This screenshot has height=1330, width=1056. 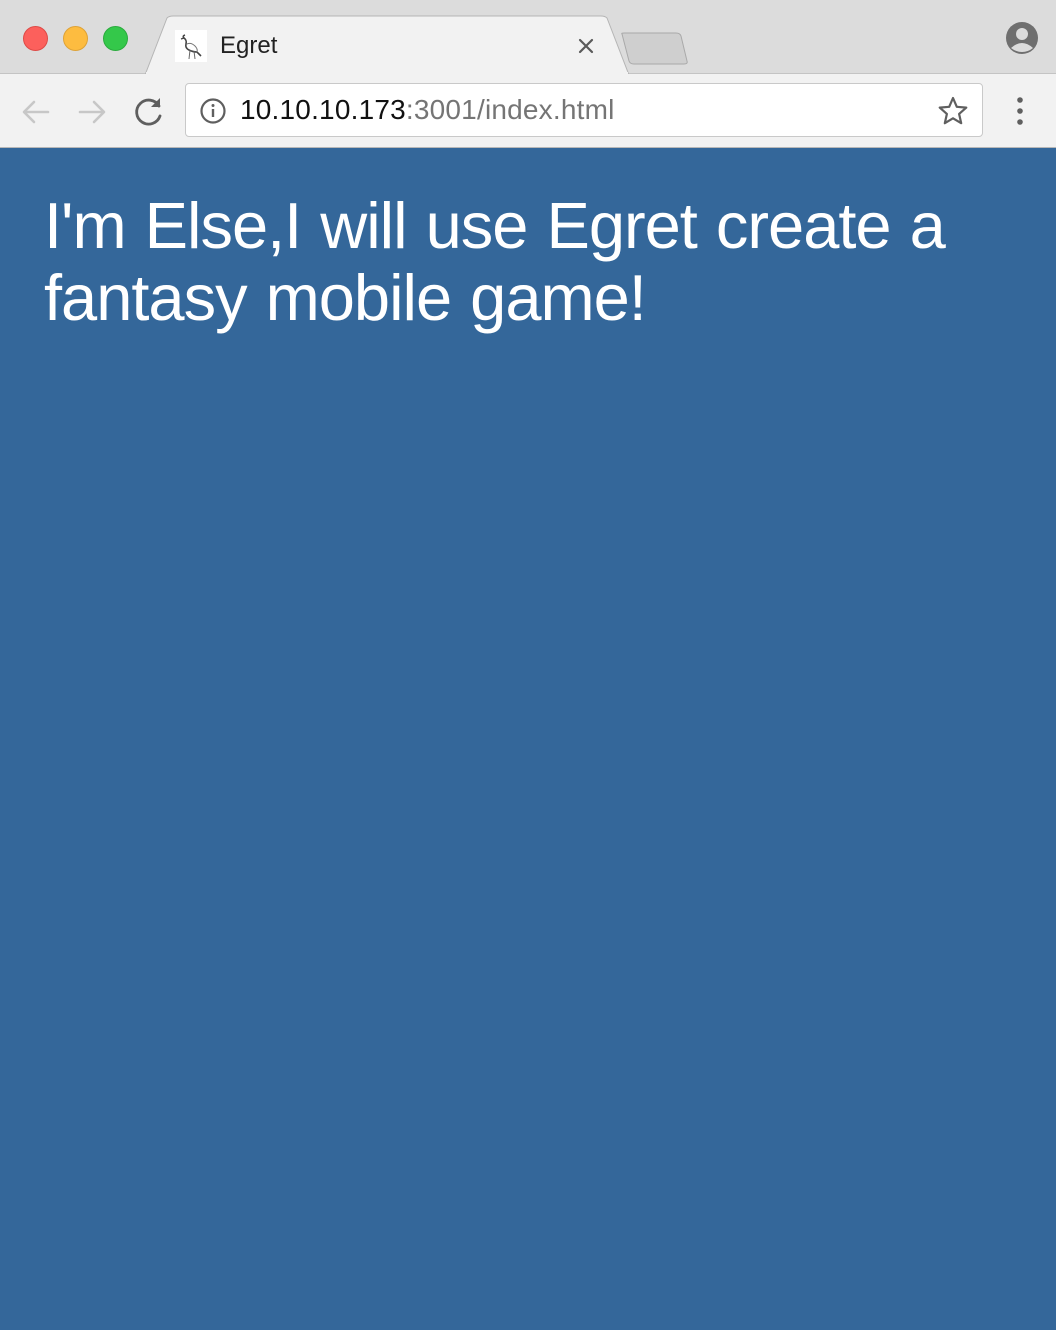 What do you see at coordinates (655, 49) in the screenshot?
I see `new-tab-button` at bounding box center [655, 49].